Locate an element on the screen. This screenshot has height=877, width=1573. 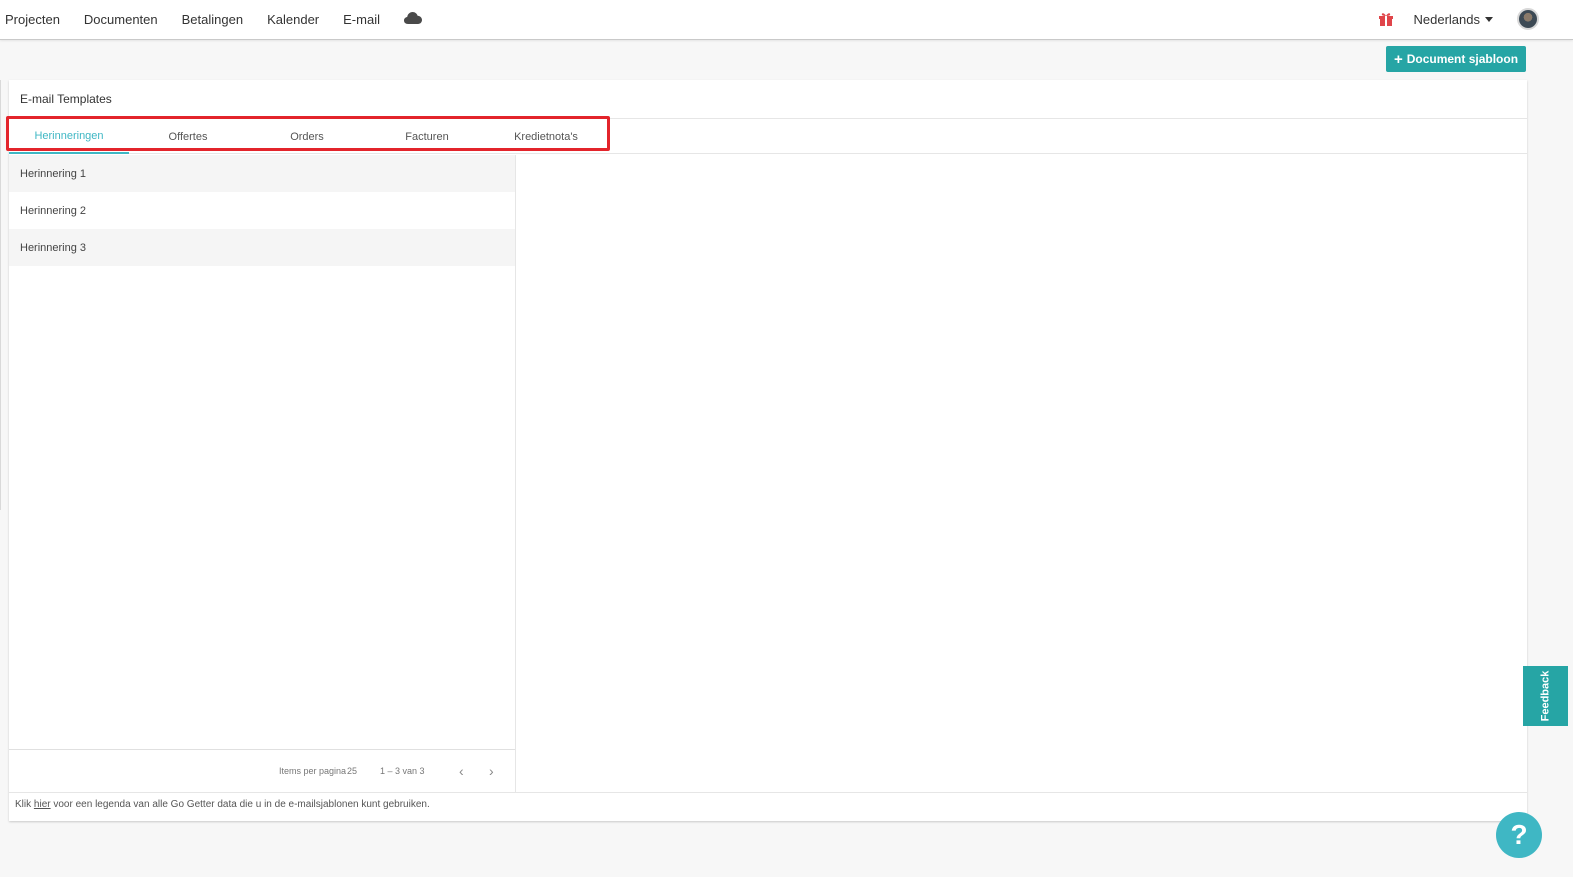
list-item: Herinnering 2 is located at coordinates (262, 210).